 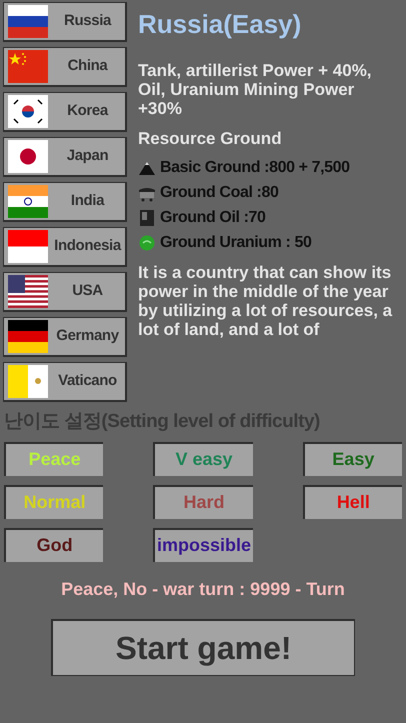 I want to click on resource-text: Ground Uranium : 50, so click(x=236, y=242).